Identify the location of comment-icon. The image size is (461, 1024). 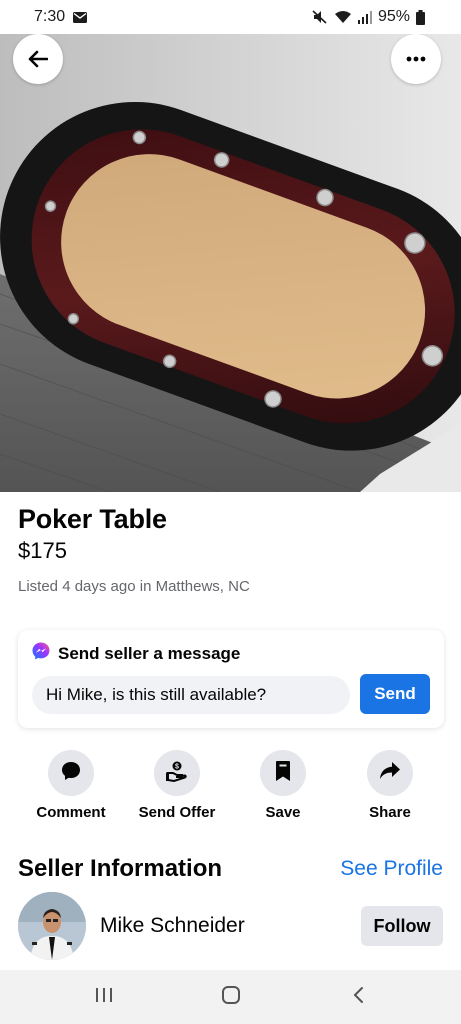
(71, 773).